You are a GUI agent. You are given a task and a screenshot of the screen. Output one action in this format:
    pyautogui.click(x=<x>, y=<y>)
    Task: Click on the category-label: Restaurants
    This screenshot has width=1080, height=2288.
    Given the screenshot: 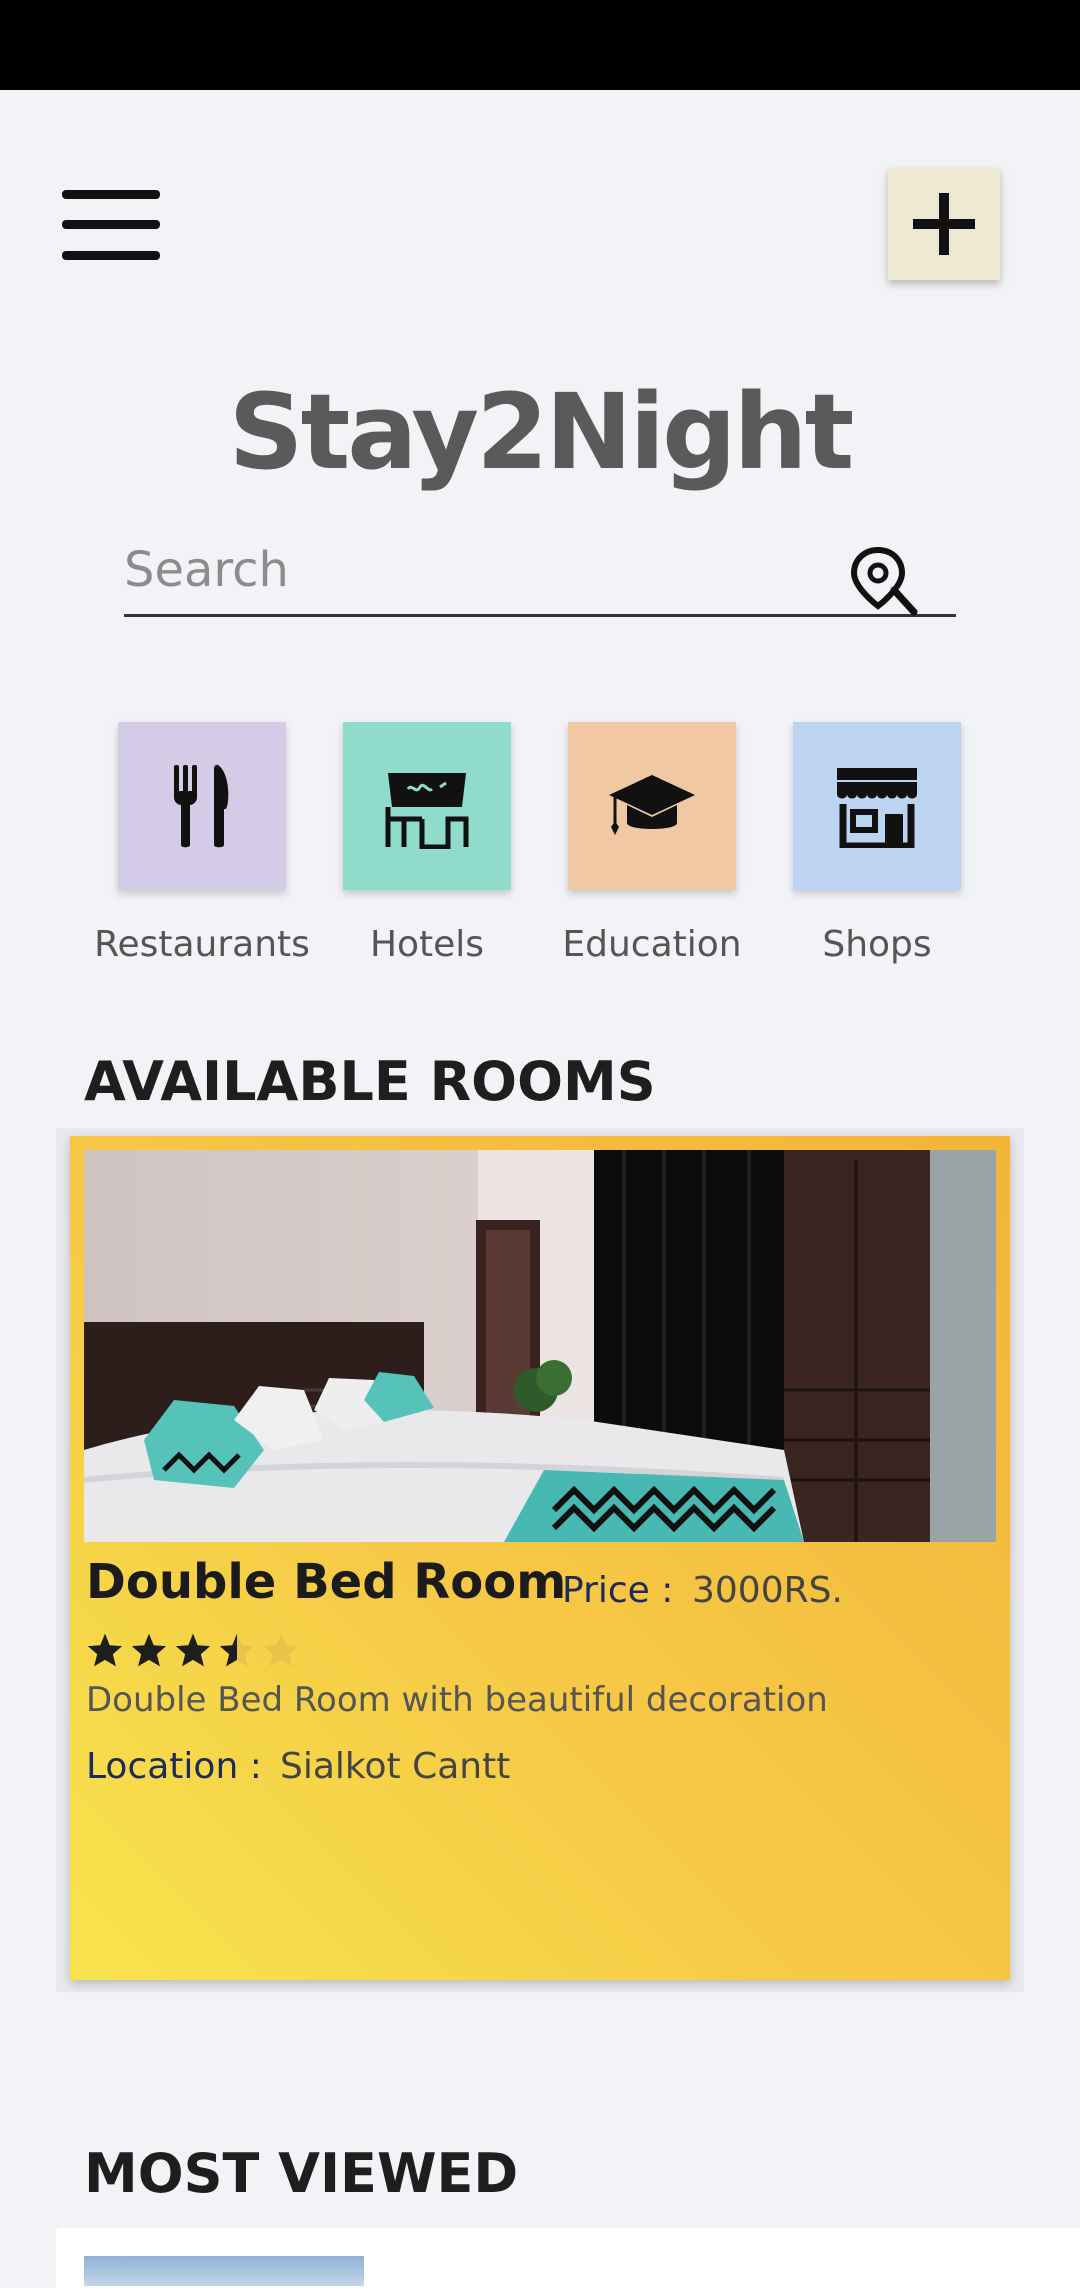 What is the action you would take?
    pyautogui.click(x=202, y=944)
    